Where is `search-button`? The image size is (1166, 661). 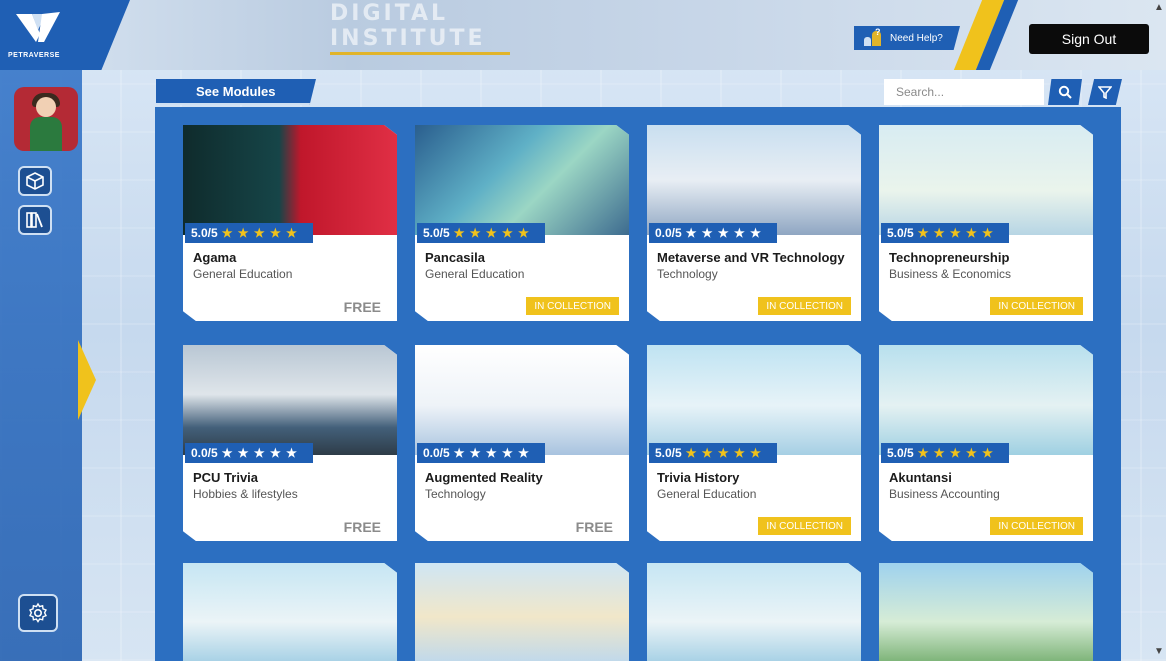
search-button is located at coordinates (1065, 92).